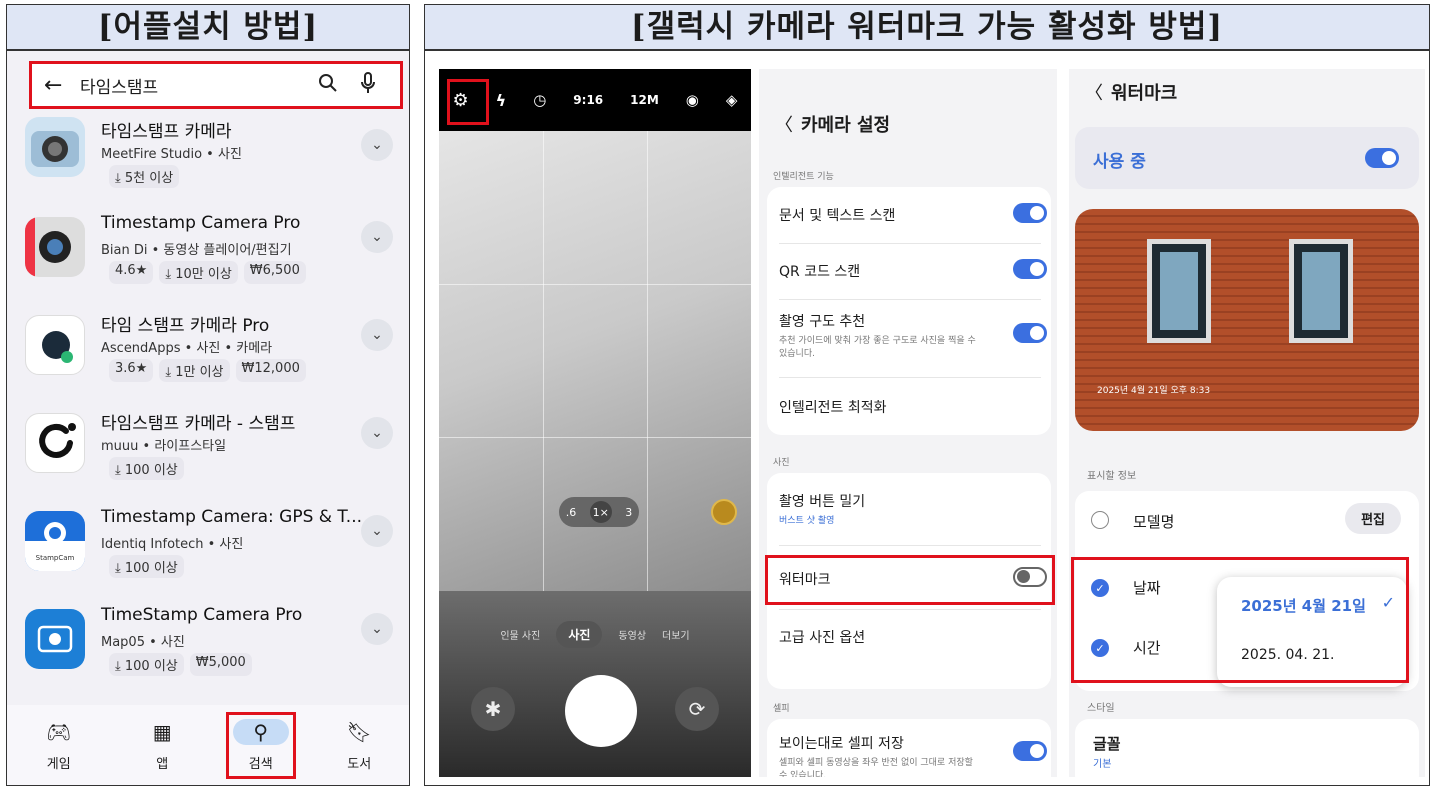 This screenshot has width=1436, height=790. Describe the element at coordinates (1107, 744) in the screenshot. I see `font-label: 글꼴` at that location.